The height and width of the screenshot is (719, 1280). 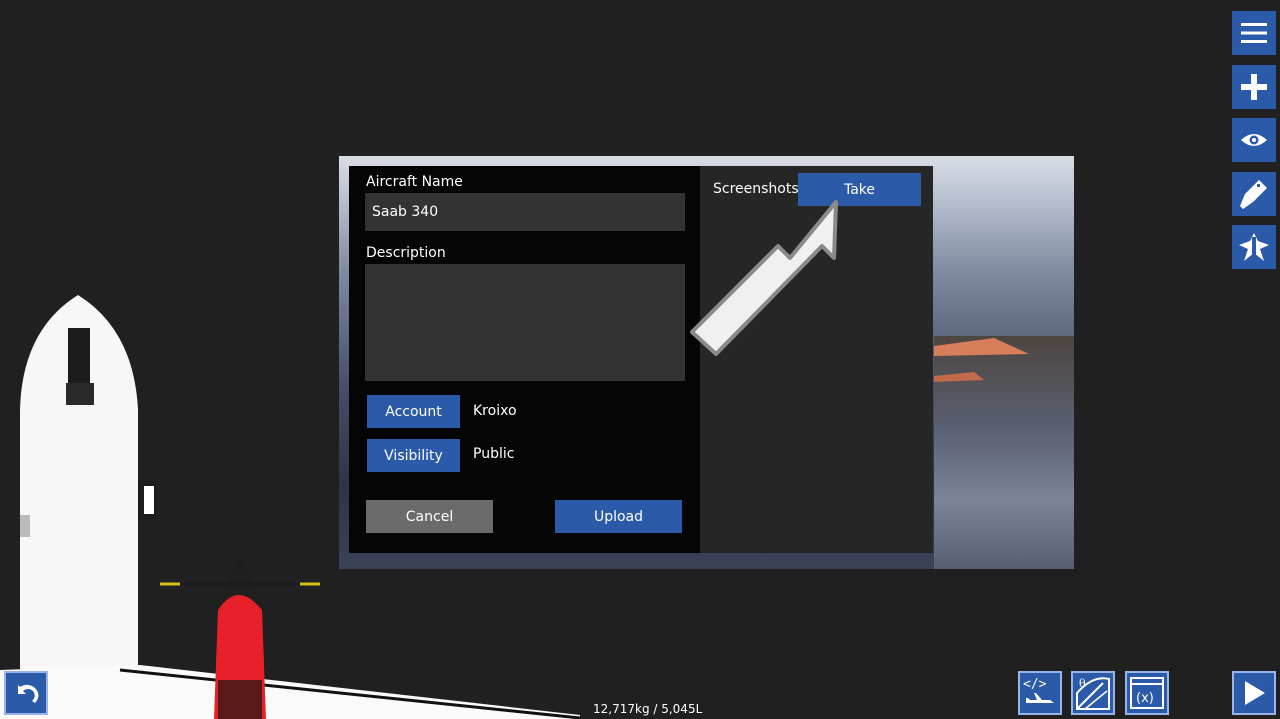 I want to click on variables-button: (x), so click(x=1147, y=693).